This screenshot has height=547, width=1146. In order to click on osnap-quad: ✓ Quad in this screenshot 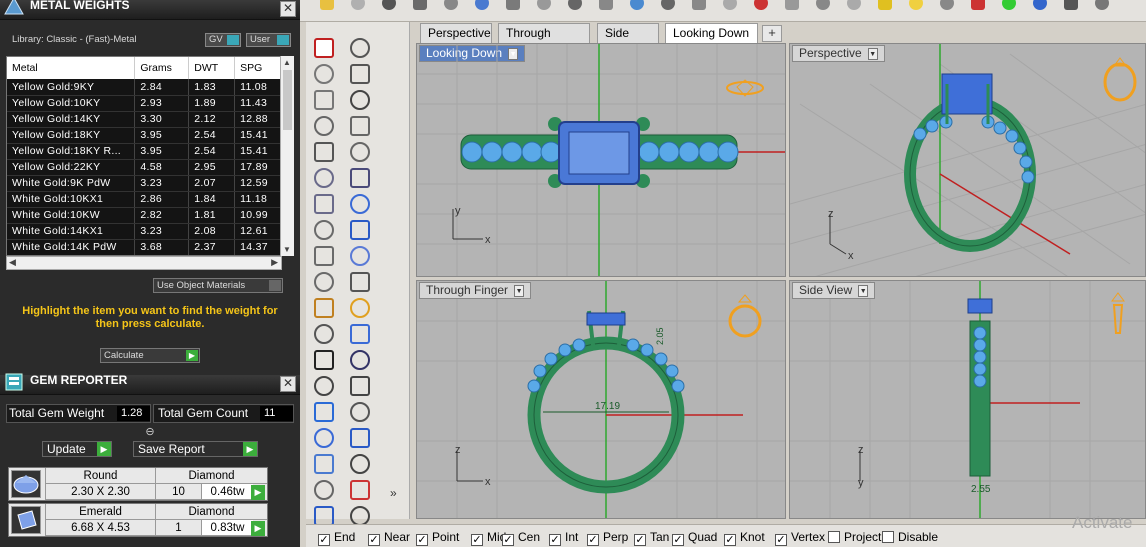, I will do `click(694, 538)`.